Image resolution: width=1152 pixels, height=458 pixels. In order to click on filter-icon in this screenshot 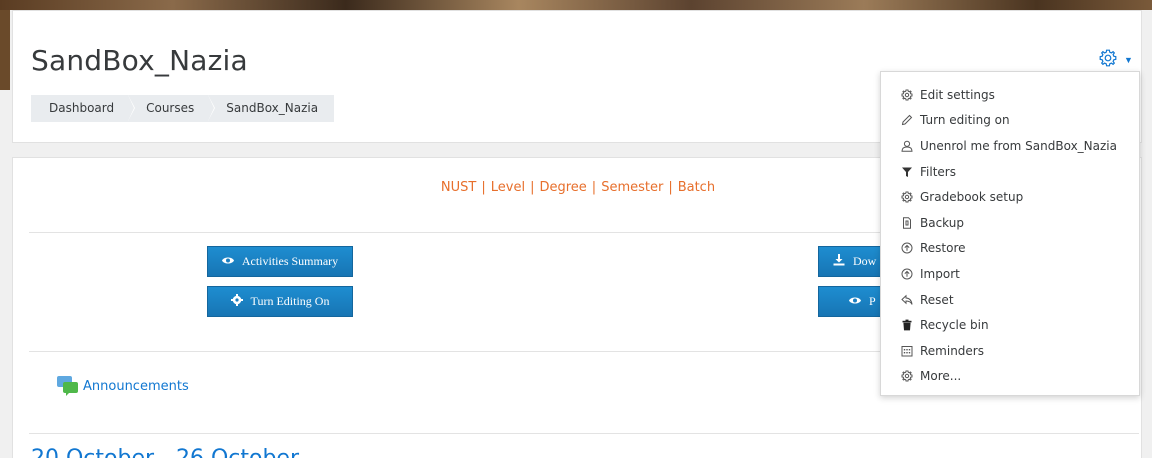, I will do `click(907, 172)`.